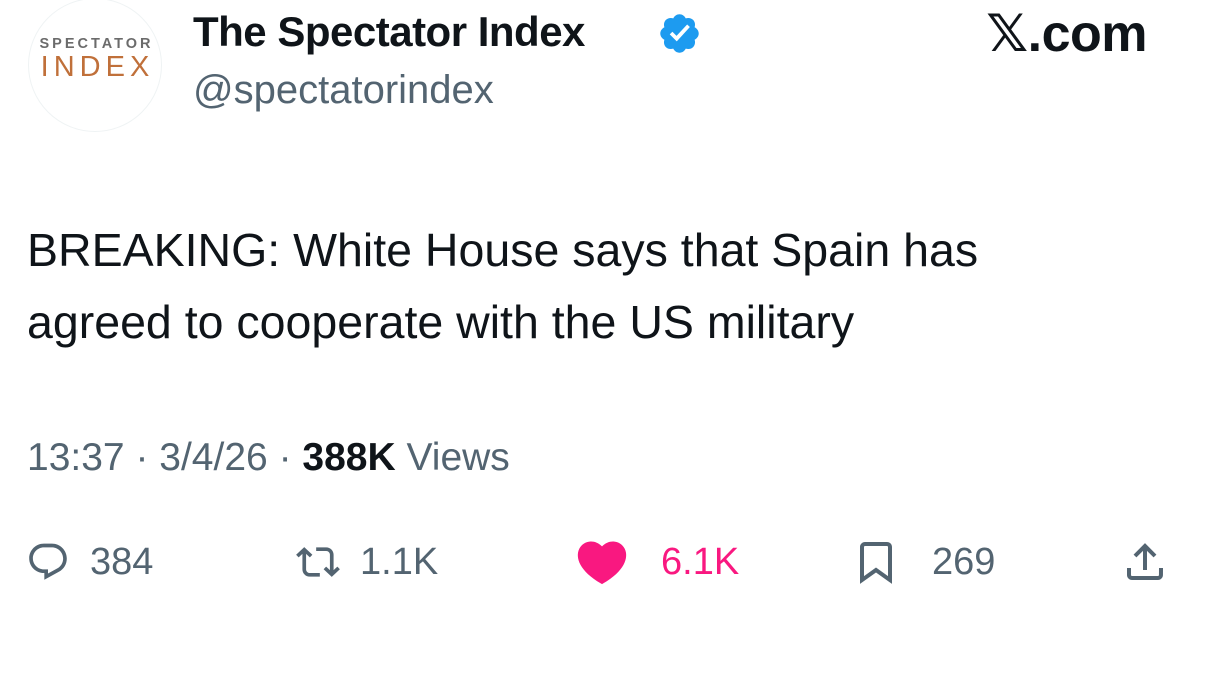  What do you see at coordinates (964, 561) in the screenshot?
I see `bookmark-count: 269` at bounding box center [964, 561].